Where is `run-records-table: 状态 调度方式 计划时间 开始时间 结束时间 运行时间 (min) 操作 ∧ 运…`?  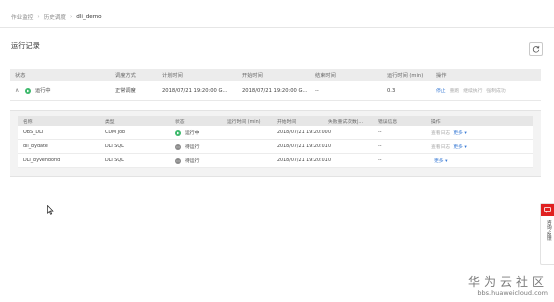 run-records-table: 状态 调度方式 计划时间 开始时间 结束时间 运行时间 (min) 操作 ∧ 运… is located at coordinates (275, 85).